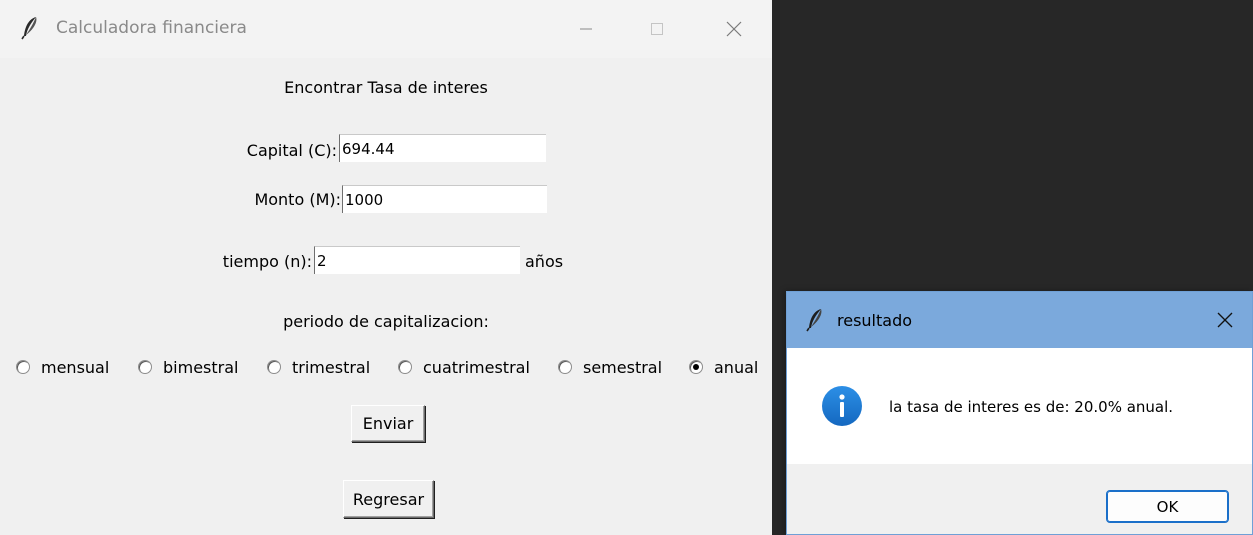  Describe the element at coordinates (386, 87) in the screenshot. I see `form-heading: Encontrar Tasa de interes` at that location.